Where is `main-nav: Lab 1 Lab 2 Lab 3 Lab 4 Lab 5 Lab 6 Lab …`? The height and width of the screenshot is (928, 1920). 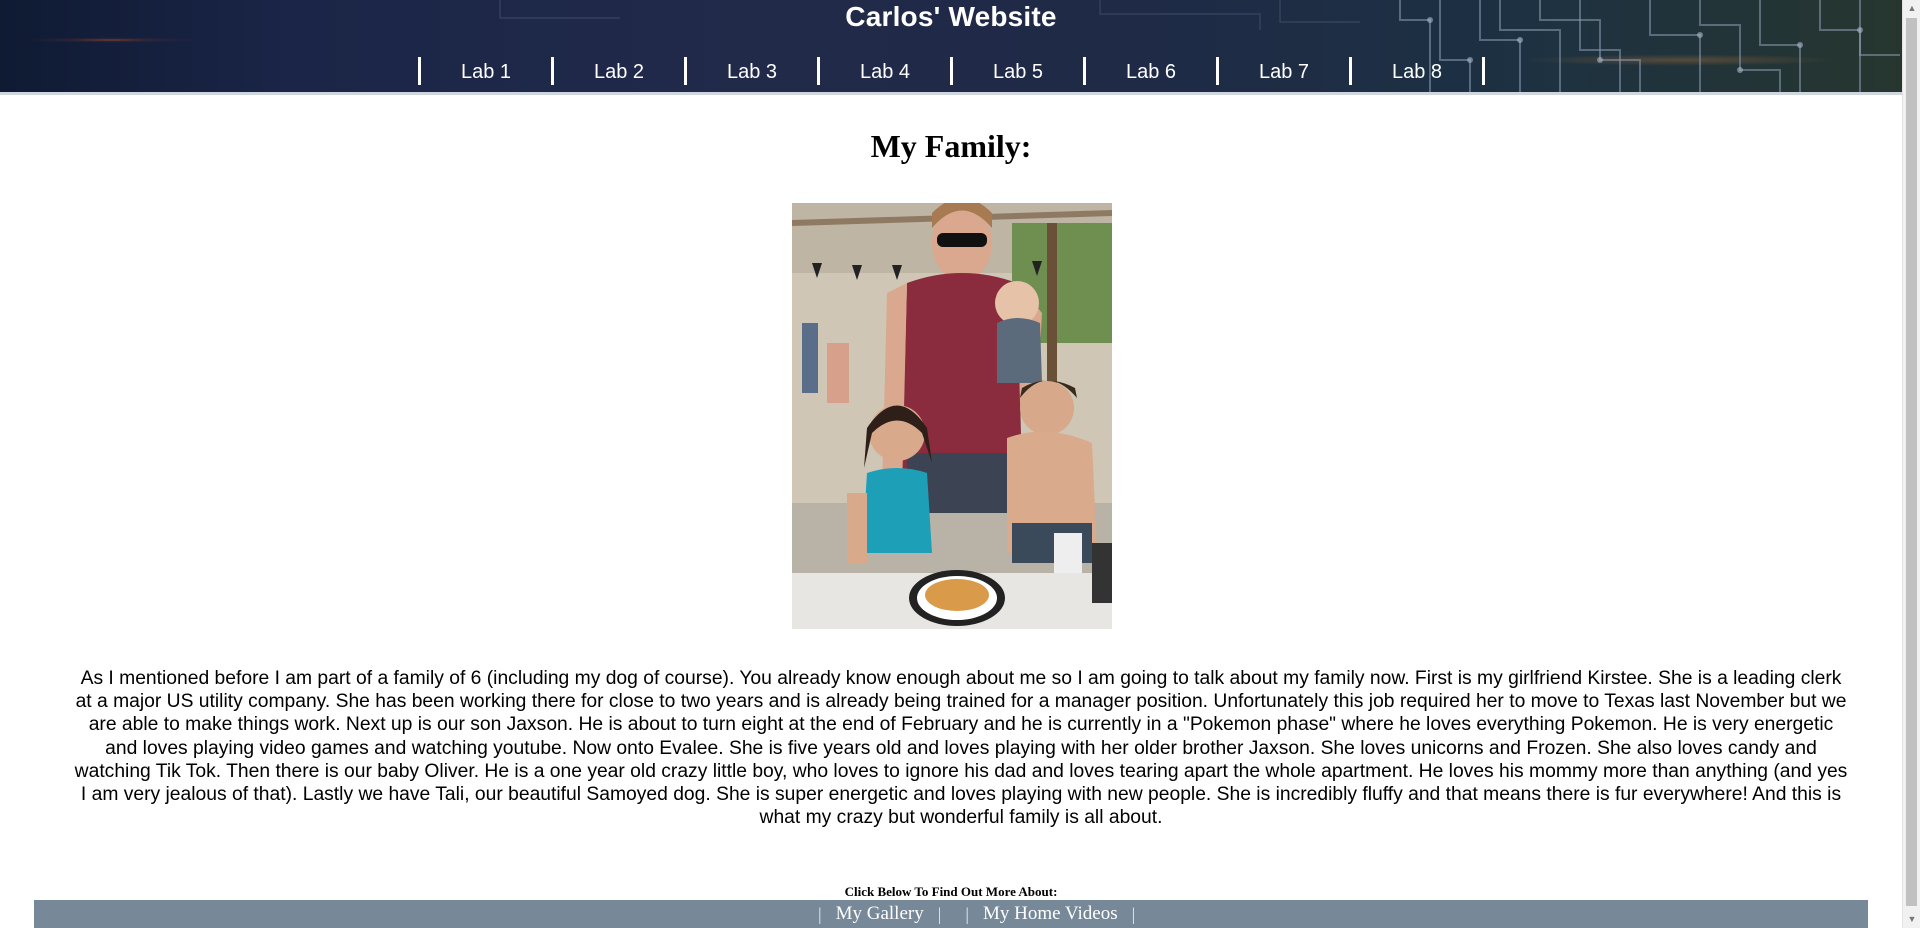
main-nav: Lab 1 Lab 2 Lab 3 Lab 4 Lab 5 Lab 6 Lab … is located at coordinates (951, 71).